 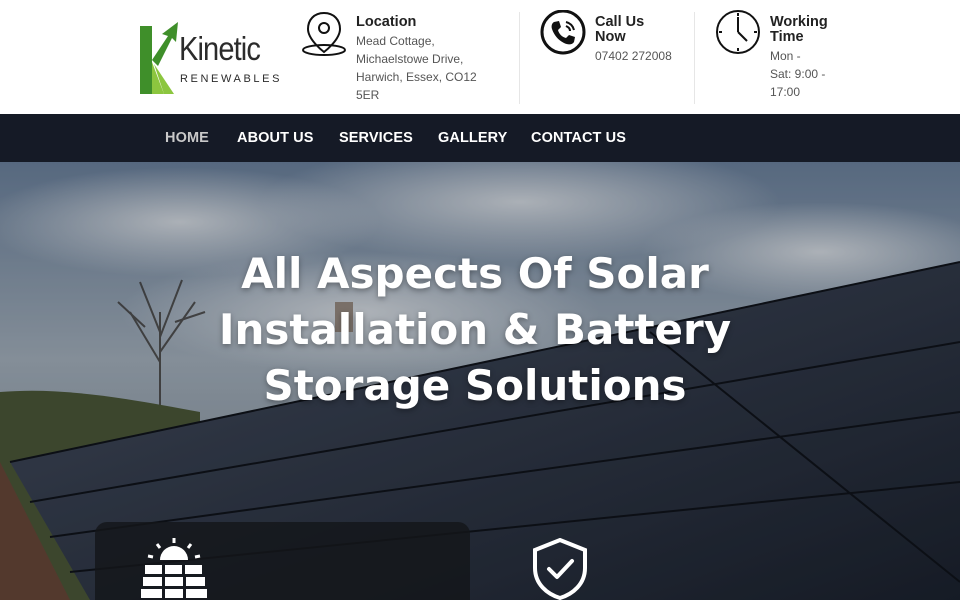 I want to click on location-title: Location, so click(x=386, y=22).